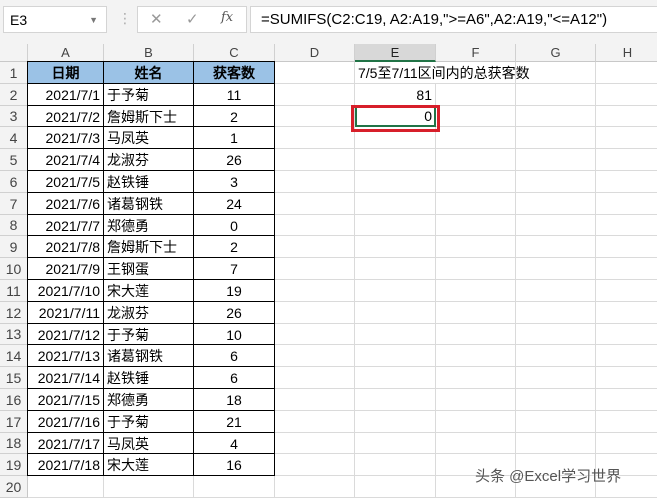 The width and height of the screenshot is (657, 499). Describe the element at coordinates (556, 53) in the screenshot. I see `column-header-g: G` at that location.